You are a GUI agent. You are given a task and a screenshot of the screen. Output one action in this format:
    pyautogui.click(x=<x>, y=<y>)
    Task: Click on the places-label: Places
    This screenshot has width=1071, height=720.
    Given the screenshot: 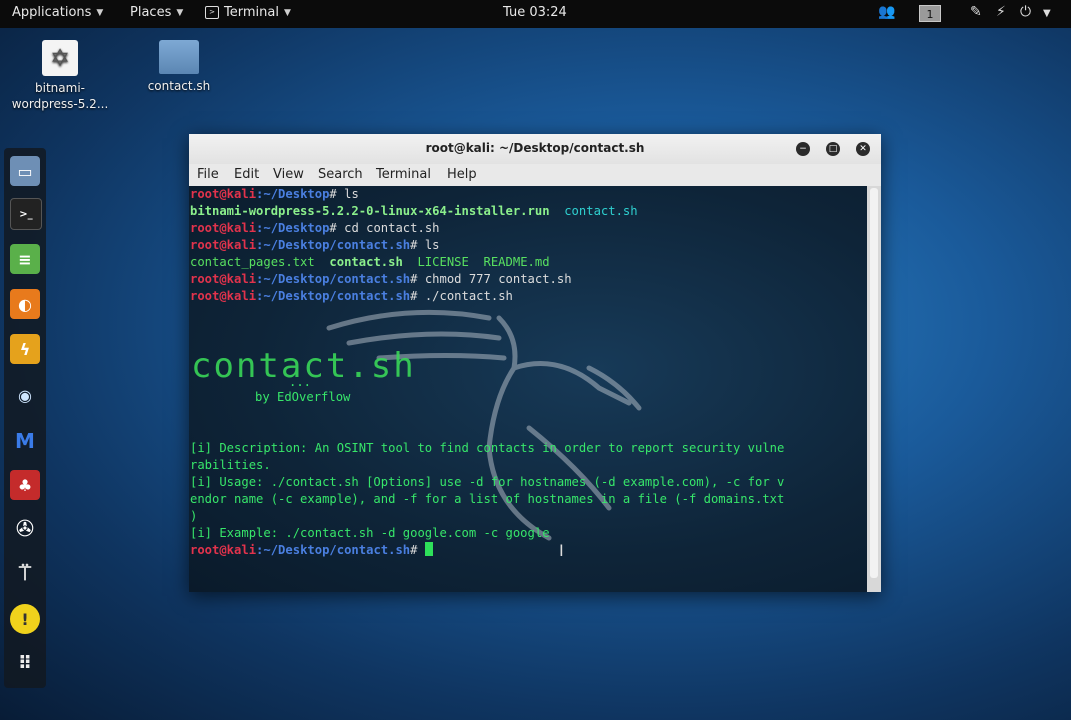 What is the action you would take?
    pyautogui.click(x=151, y=12)
    